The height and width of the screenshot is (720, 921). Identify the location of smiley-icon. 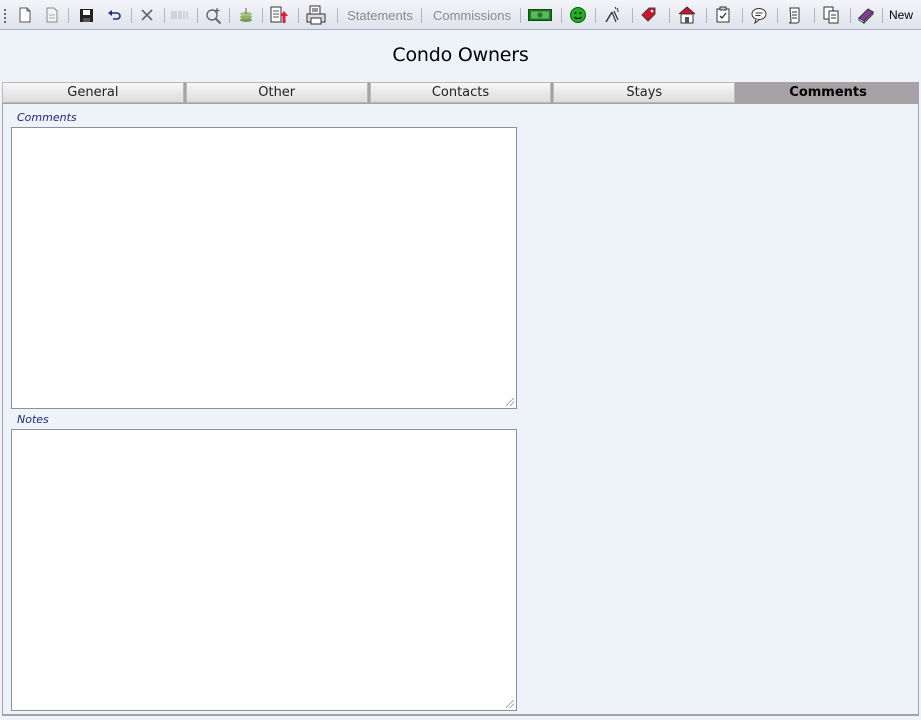
(578, 15).